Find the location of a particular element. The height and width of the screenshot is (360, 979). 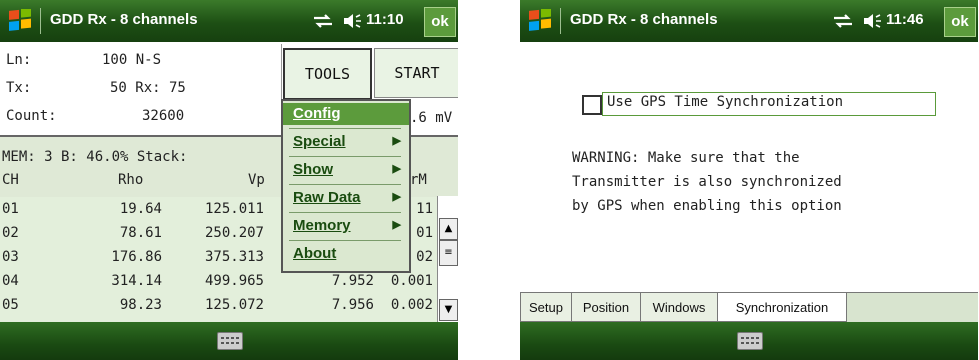

menu-item-label: Config is located at coordinates (317, 113).